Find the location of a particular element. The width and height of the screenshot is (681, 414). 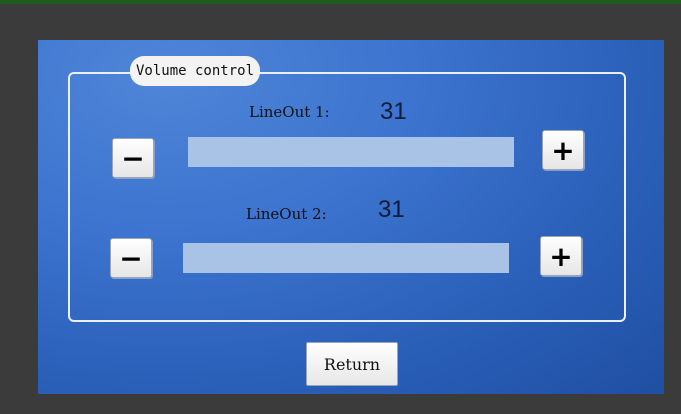

lineout-2-slider is located at coordinates (346, 258).